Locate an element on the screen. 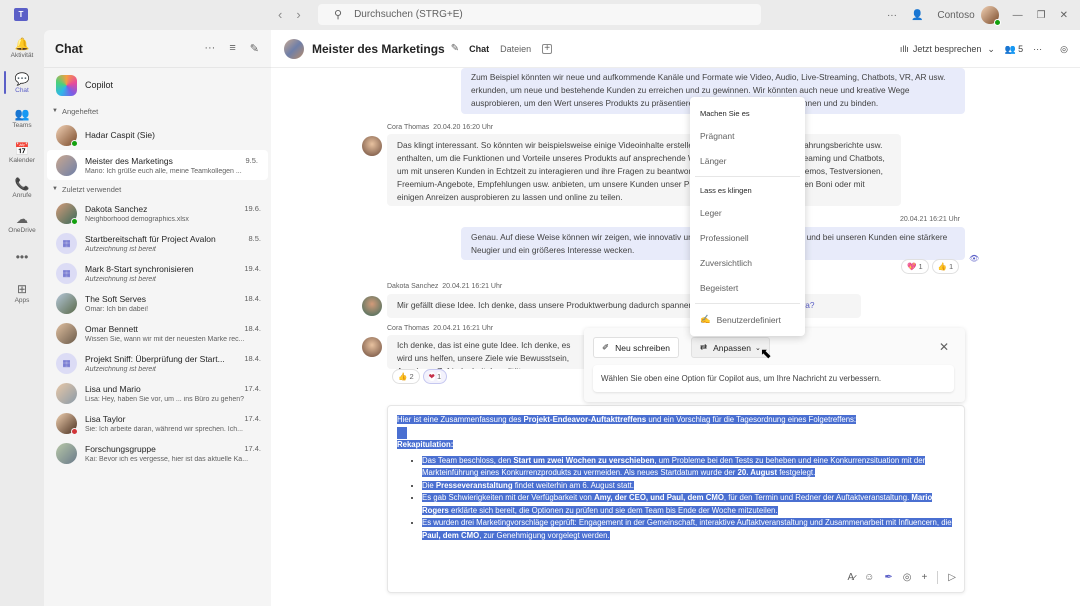 This screenshot has width=1080, height=606. back-arrow-icon: ‹ is located at coordinates (280, 14).